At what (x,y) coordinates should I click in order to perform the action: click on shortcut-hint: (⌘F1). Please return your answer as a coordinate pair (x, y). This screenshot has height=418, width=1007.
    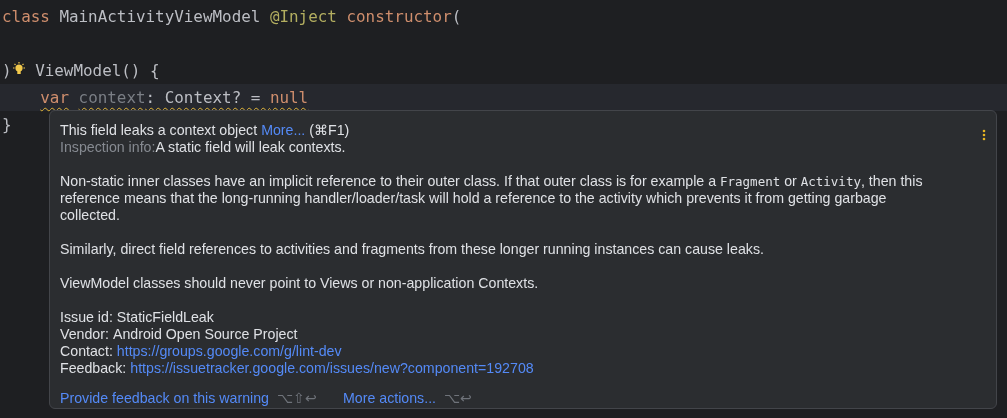
    Looking at the image, I should click on (329, 130).